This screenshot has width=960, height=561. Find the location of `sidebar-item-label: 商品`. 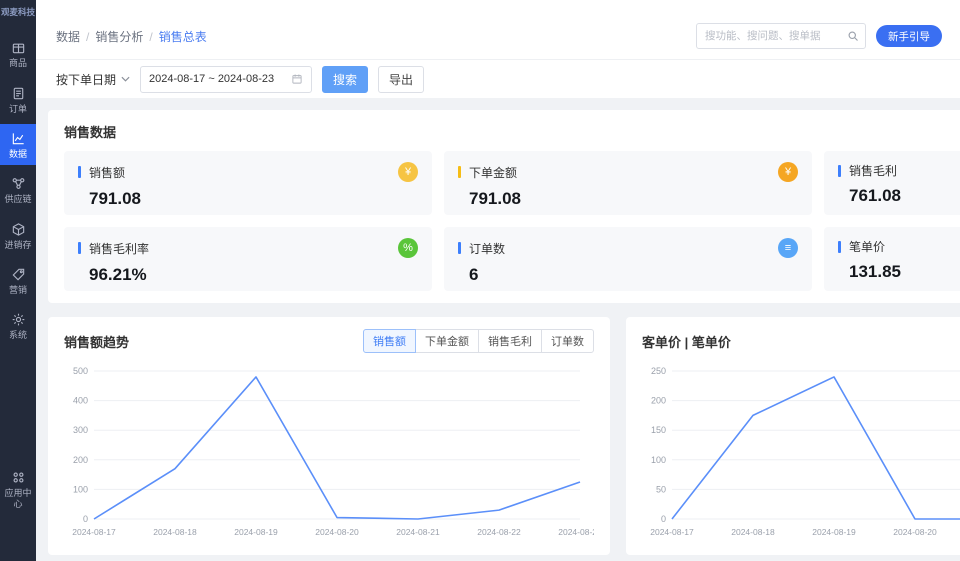

sidebar-item-label: 商品 is located at coordinates (17, 63).